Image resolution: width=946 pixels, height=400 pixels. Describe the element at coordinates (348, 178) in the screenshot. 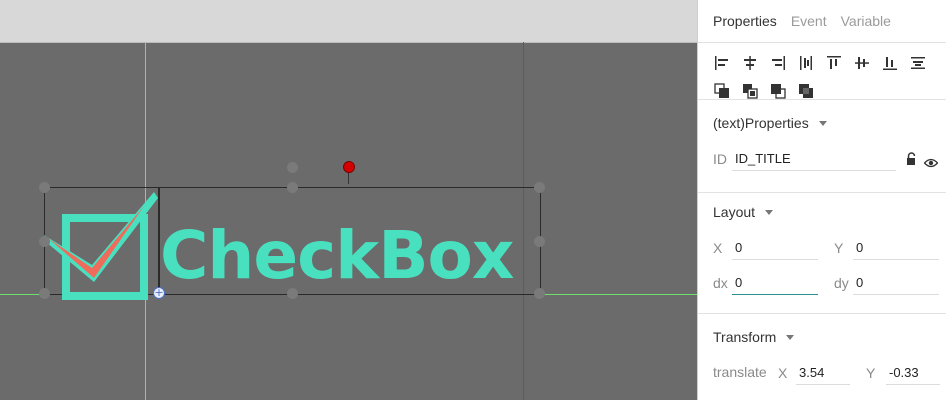

I see `rotation-pin-stem` at that location.